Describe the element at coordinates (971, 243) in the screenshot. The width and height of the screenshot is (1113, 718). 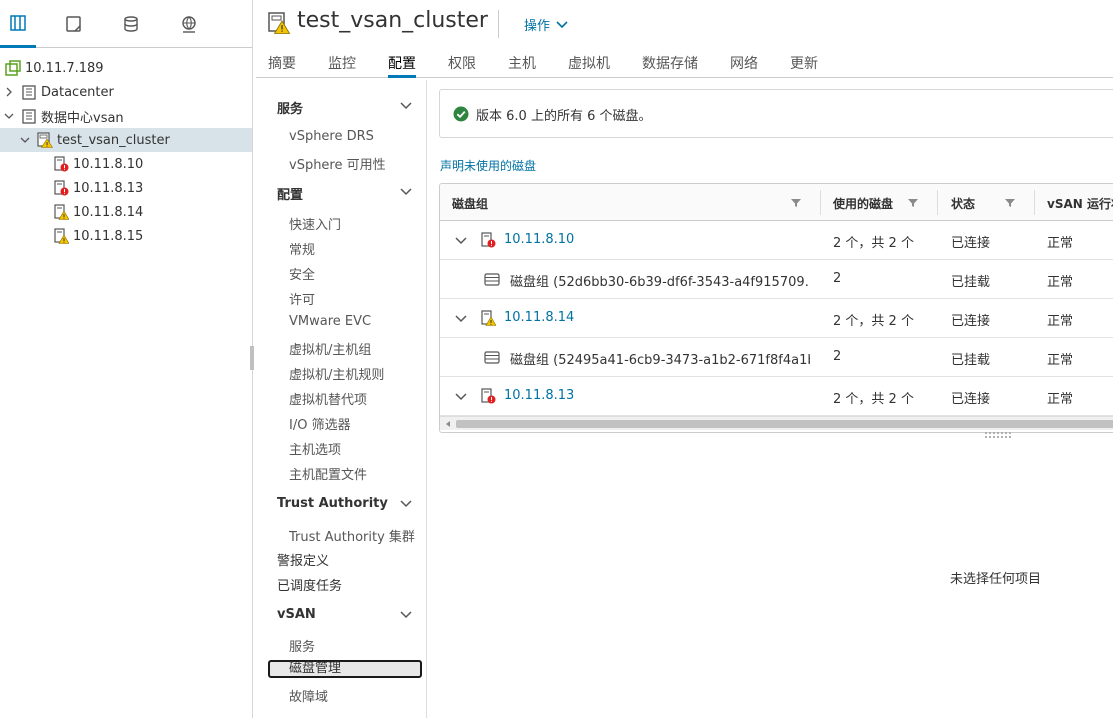
I see `state-cell: 已连接` at that location.